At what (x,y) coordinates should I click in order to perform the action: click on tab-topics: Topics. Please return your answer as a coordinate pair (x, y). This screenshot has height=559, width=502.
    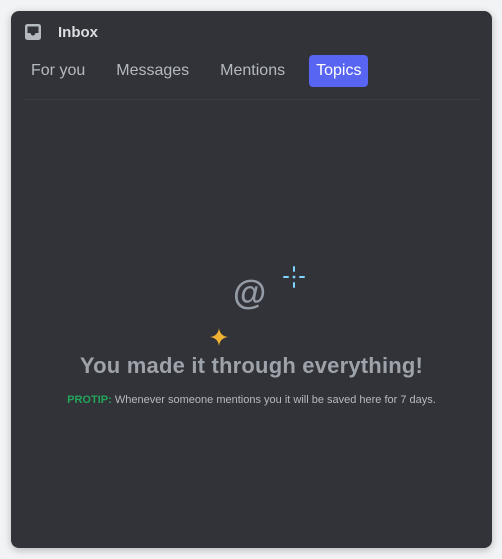
    Looking at the image, I should click on (339, 71).